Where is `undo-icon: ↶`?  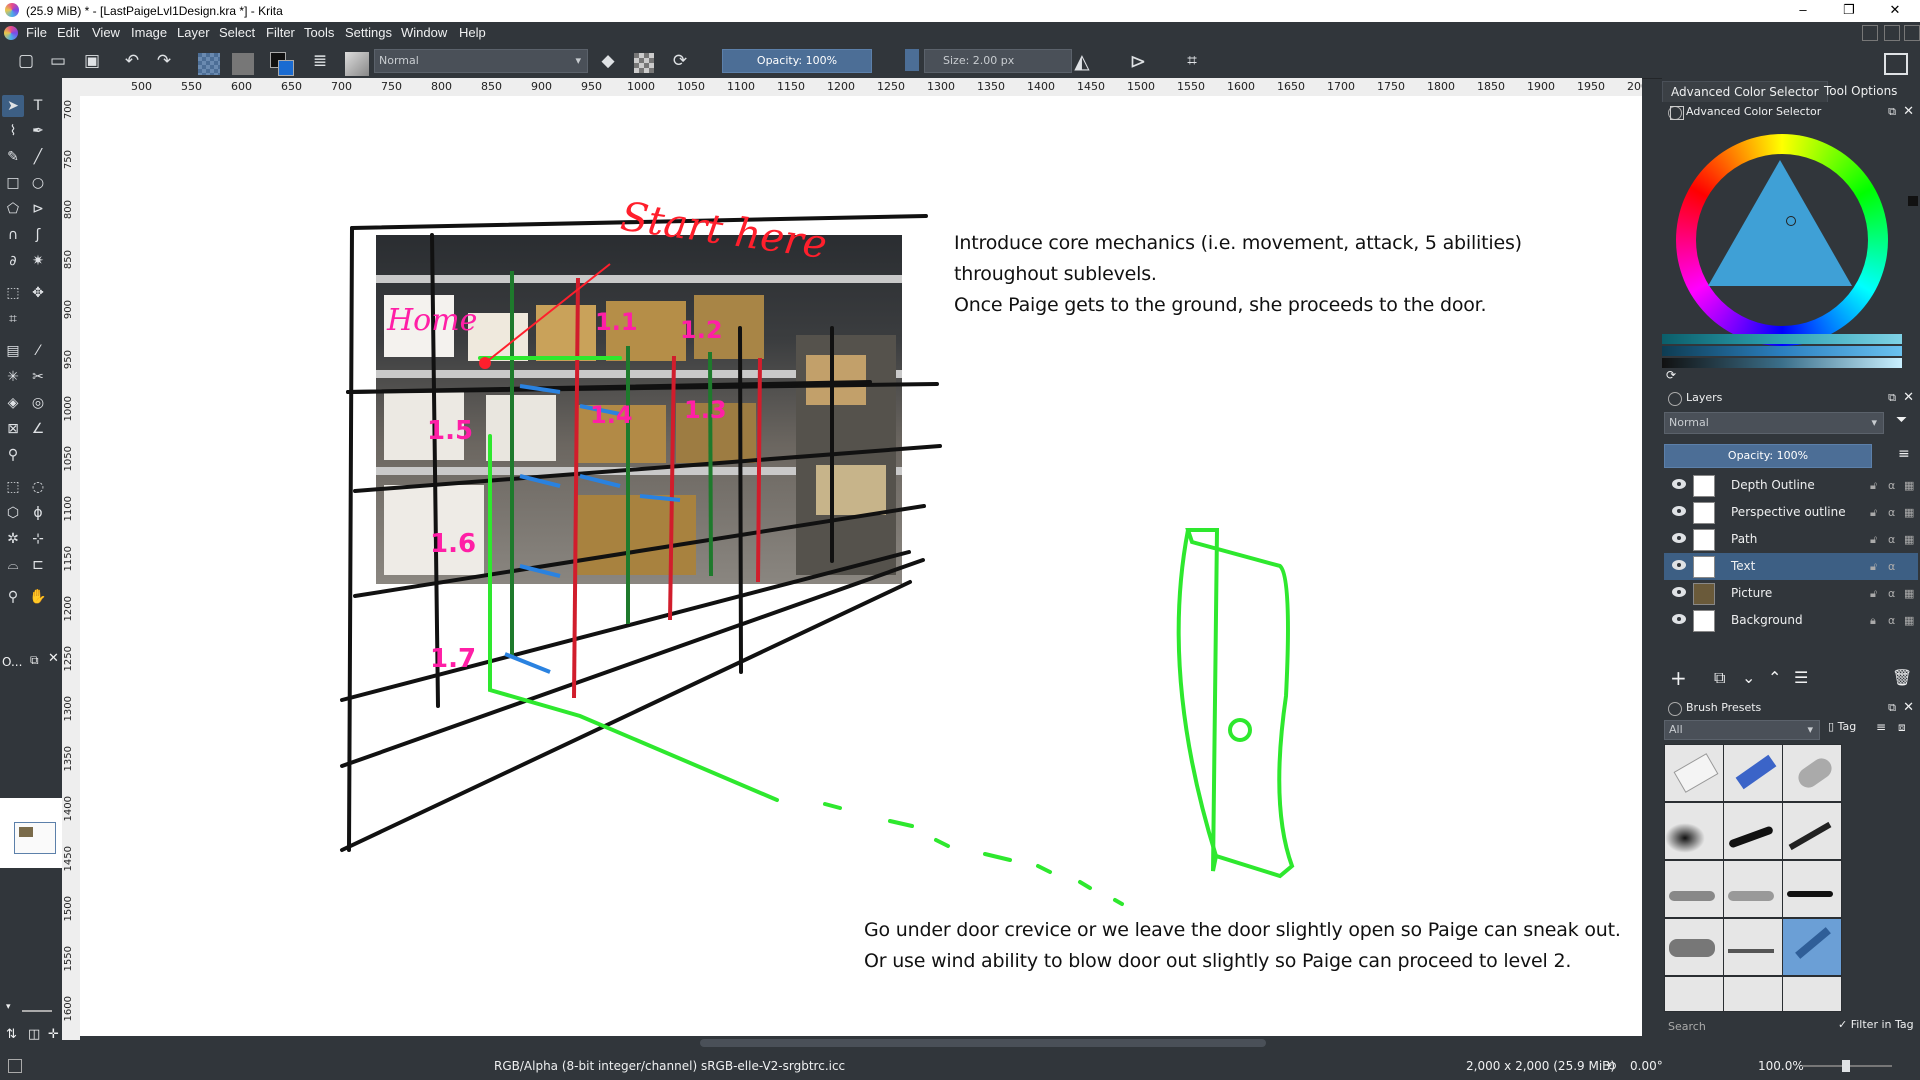
undo-icon: ↶ is located at coordinates (132, 61).